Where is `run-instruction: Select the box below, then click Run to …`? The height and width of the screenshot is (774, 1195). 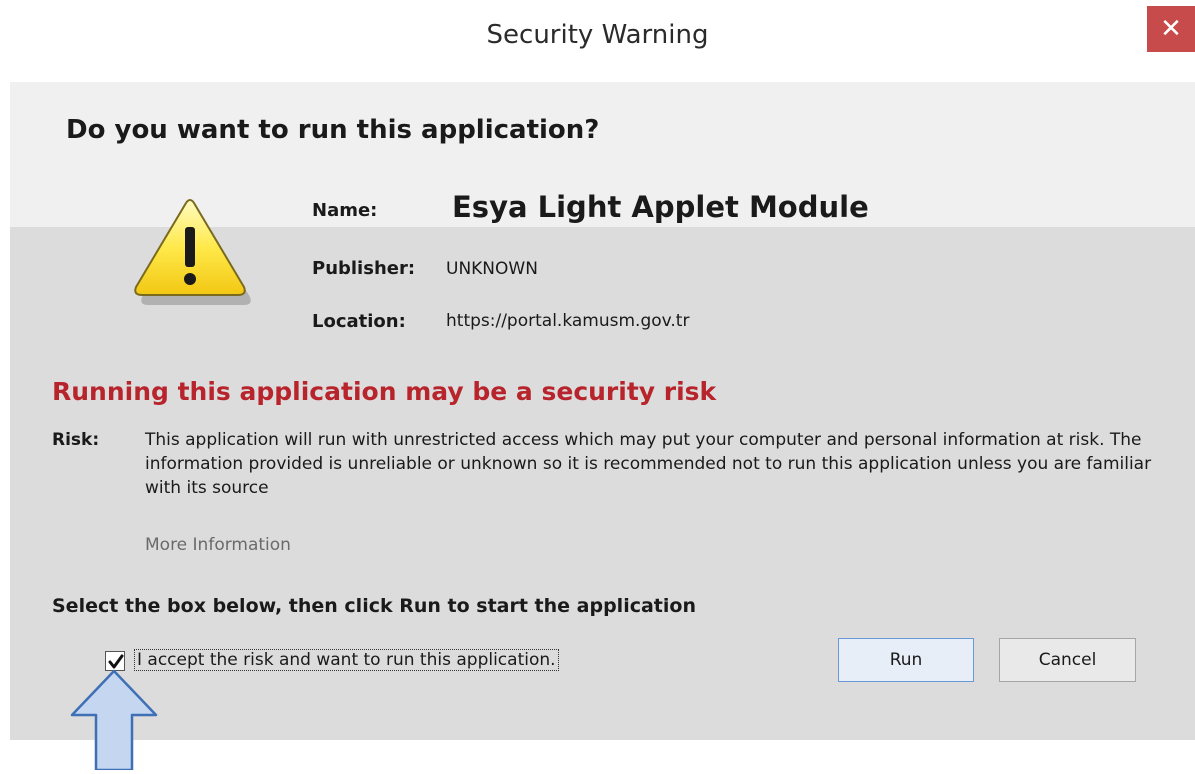
run-instruction: Select the box below, then click Run to … is located at coordinates (374, 606).